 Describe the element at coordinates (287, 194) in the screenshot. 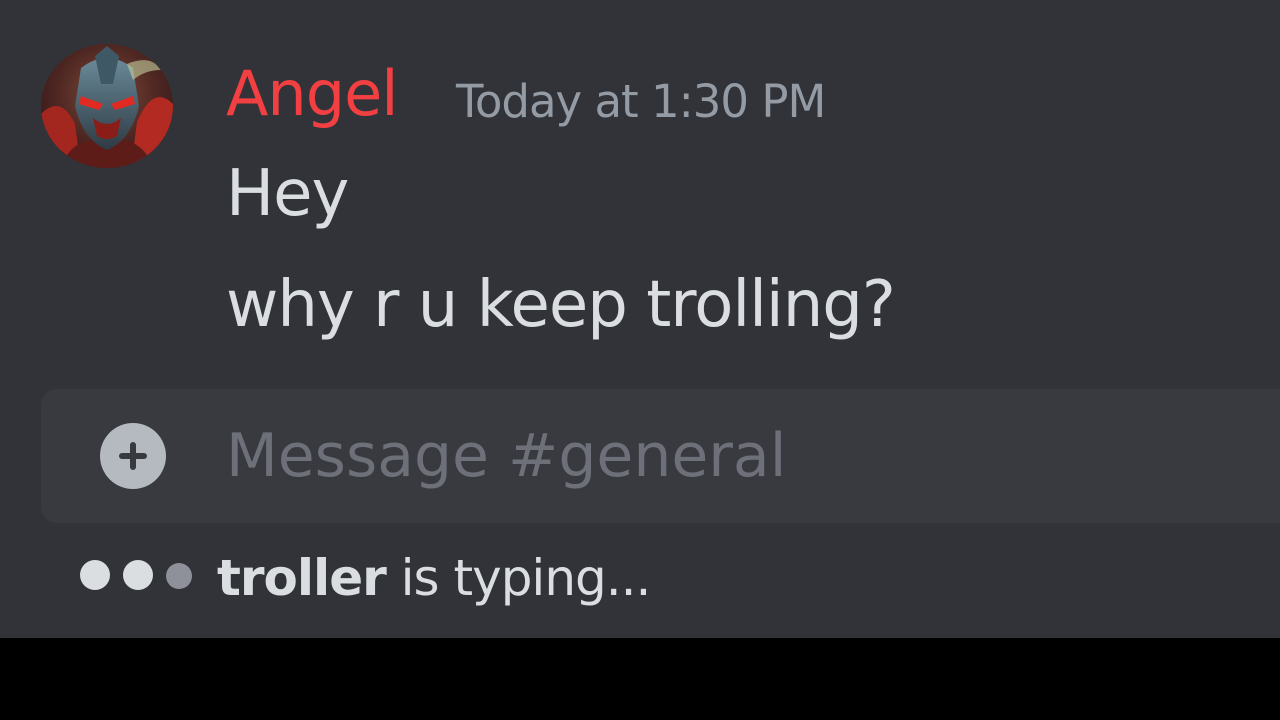

I see `message-line: Hey` at that location.